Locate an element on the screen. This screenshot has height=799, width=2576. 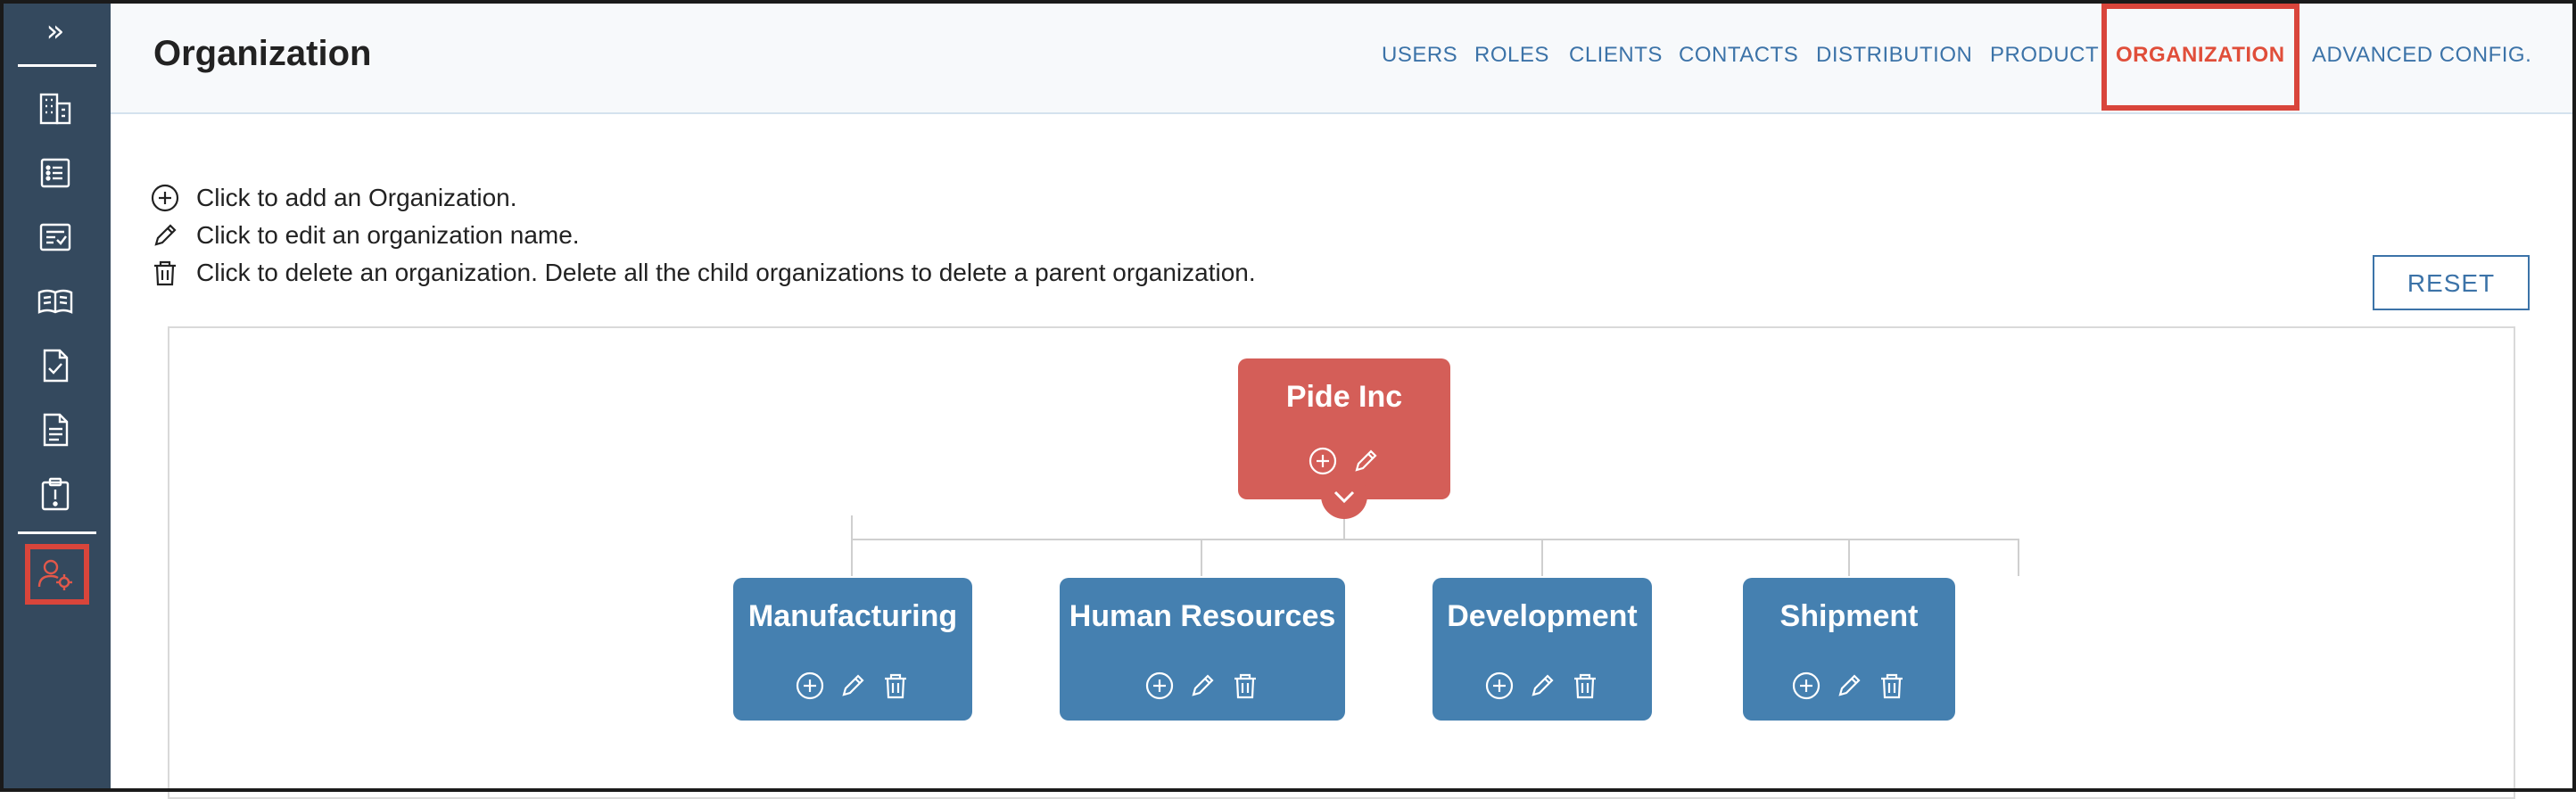
instruction-add: Click to add an Organization. is located at coordinates (334, 198).